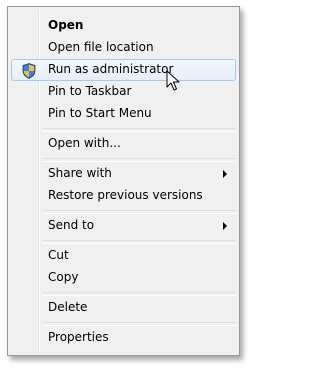 The height and width of the screenshot is (372, 320). What do you see at coordinates (68, 307) in the screenshot?
I see `menu-item-label: Delete` at bounding box center [68, 307].